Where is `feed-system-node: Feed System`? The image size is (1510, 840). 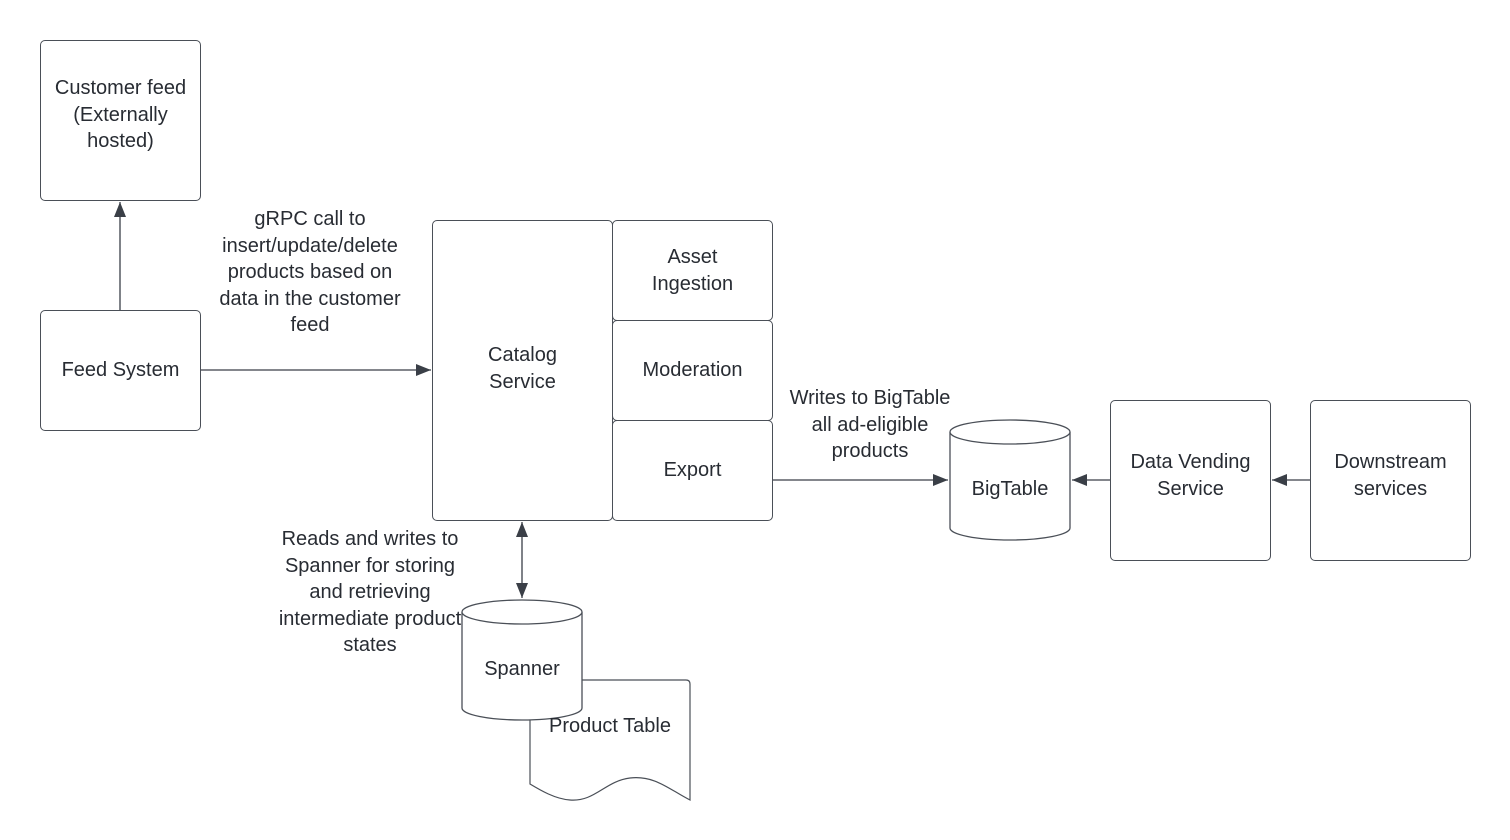
feed-system-node: Feed System is located at coordinates (120, 370).